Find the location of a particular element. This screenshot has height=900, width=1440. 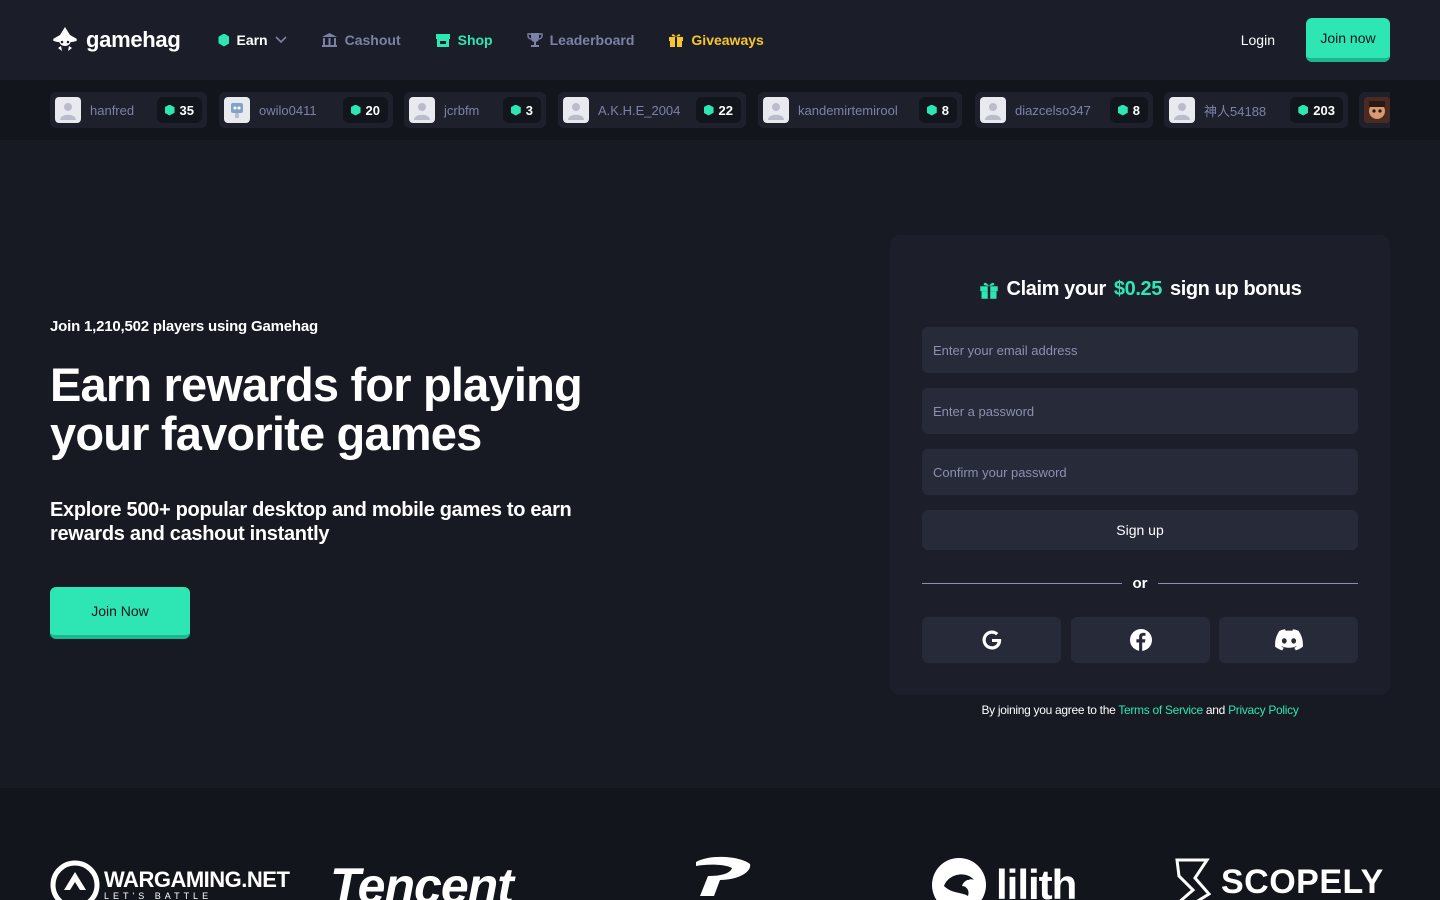

gem-badge: 3 is located at coordinates (521, 110).